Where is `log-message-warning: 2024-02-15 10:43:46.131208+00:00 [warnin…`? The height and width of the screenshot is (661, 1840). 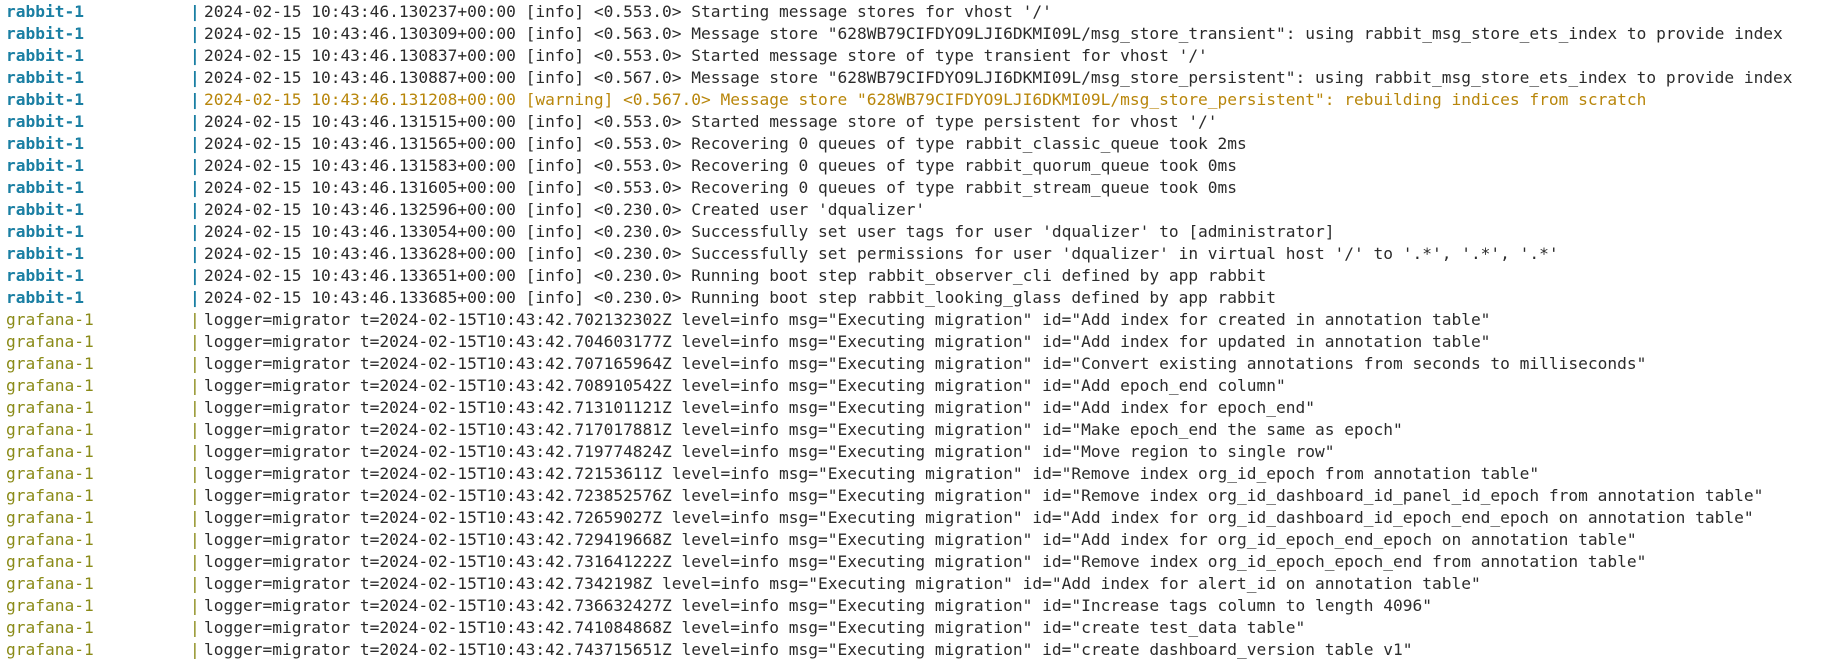 log-message-warning: 2024-02-15 10:43:46.131208+00:00 [warnin… is located at coordinates (925, 99).